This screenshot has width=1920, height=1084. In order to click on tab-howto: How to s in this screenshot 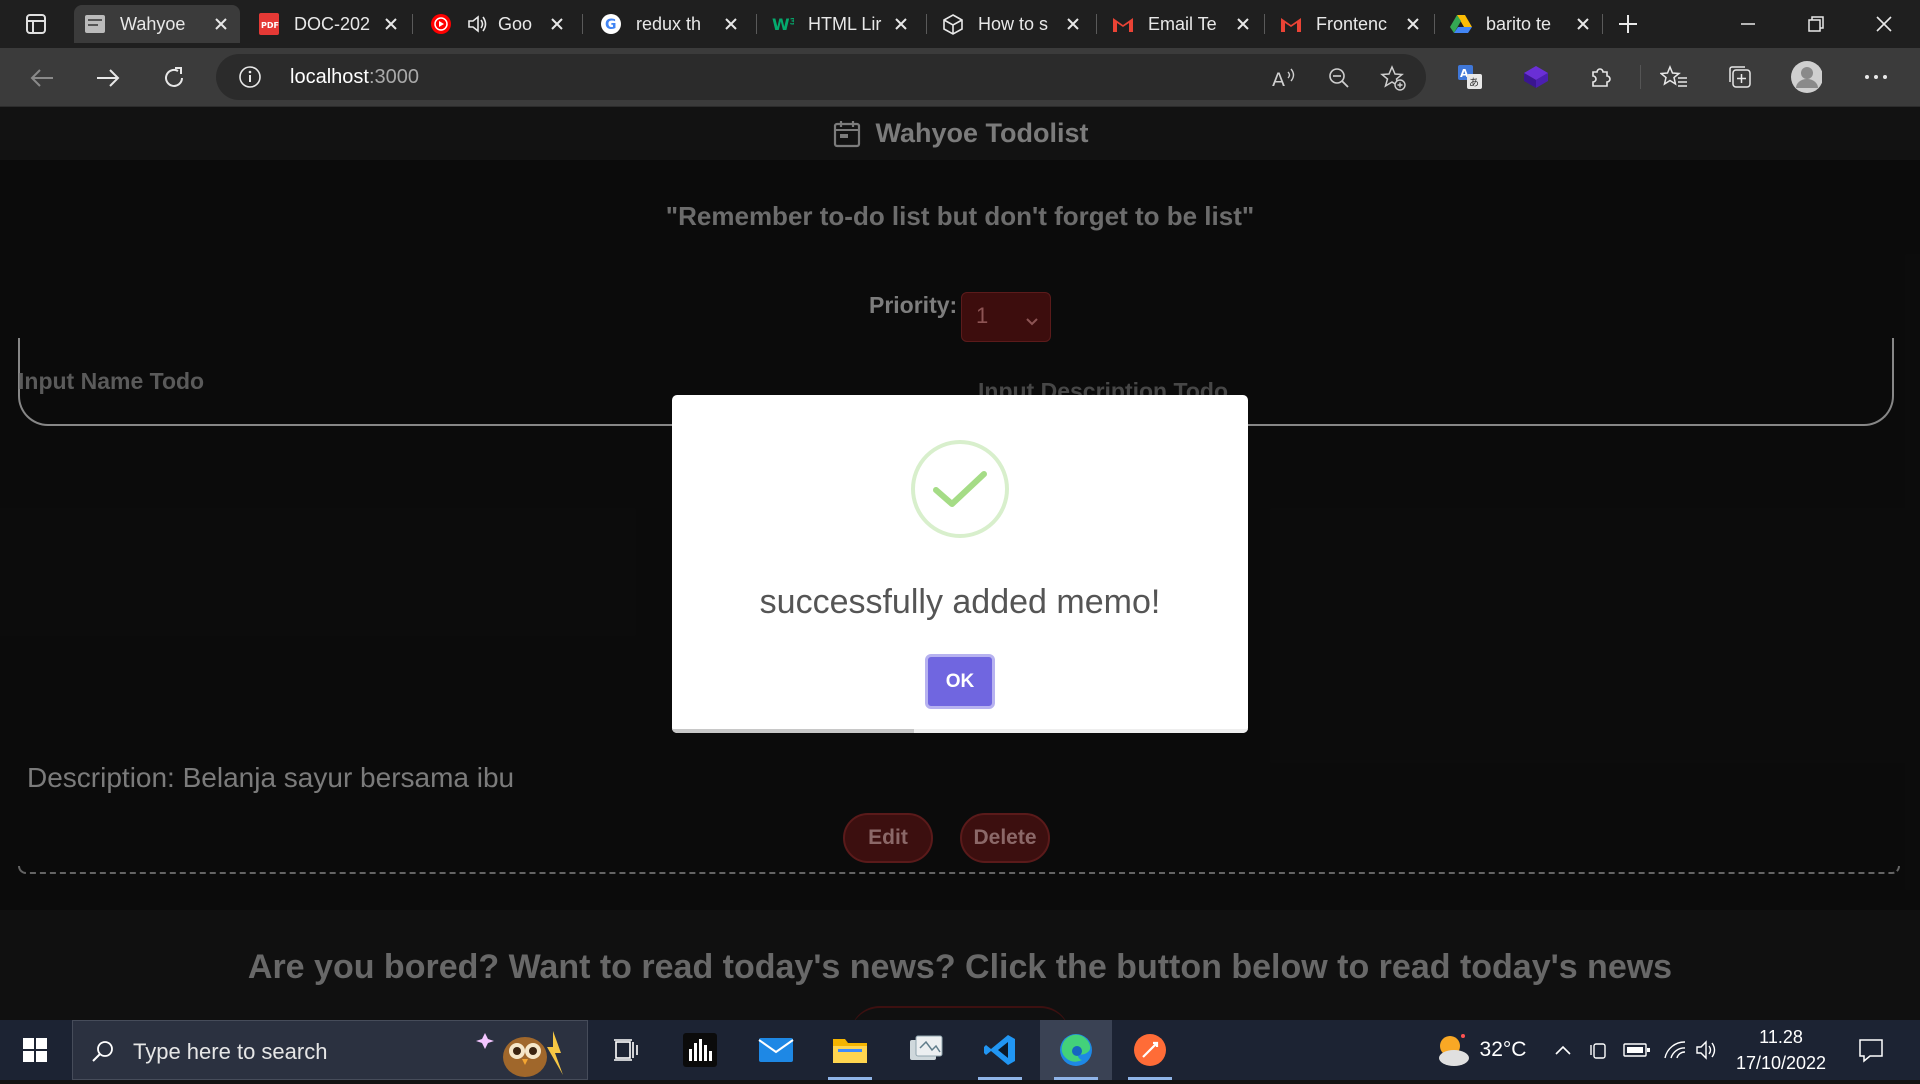, I will do `click(1012, 24)`.